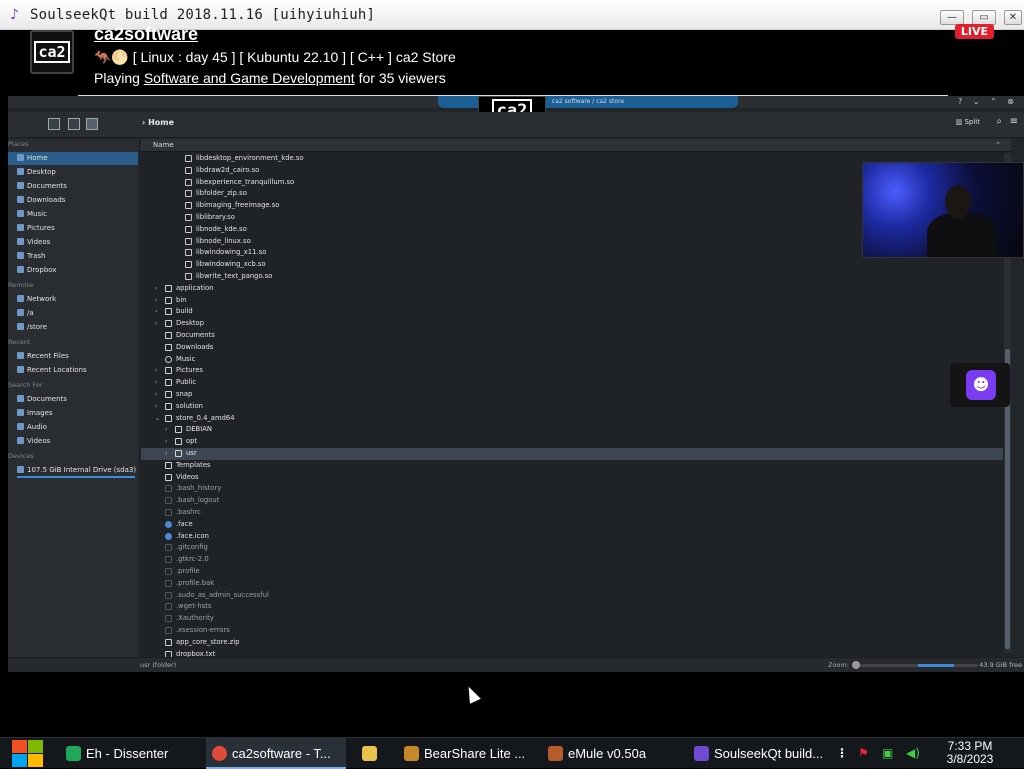 This screenshot has height=769, width=1024. Describe the element at coordinates (40, 413) in the screenshot. I see `places-item-label: Images` at that location.